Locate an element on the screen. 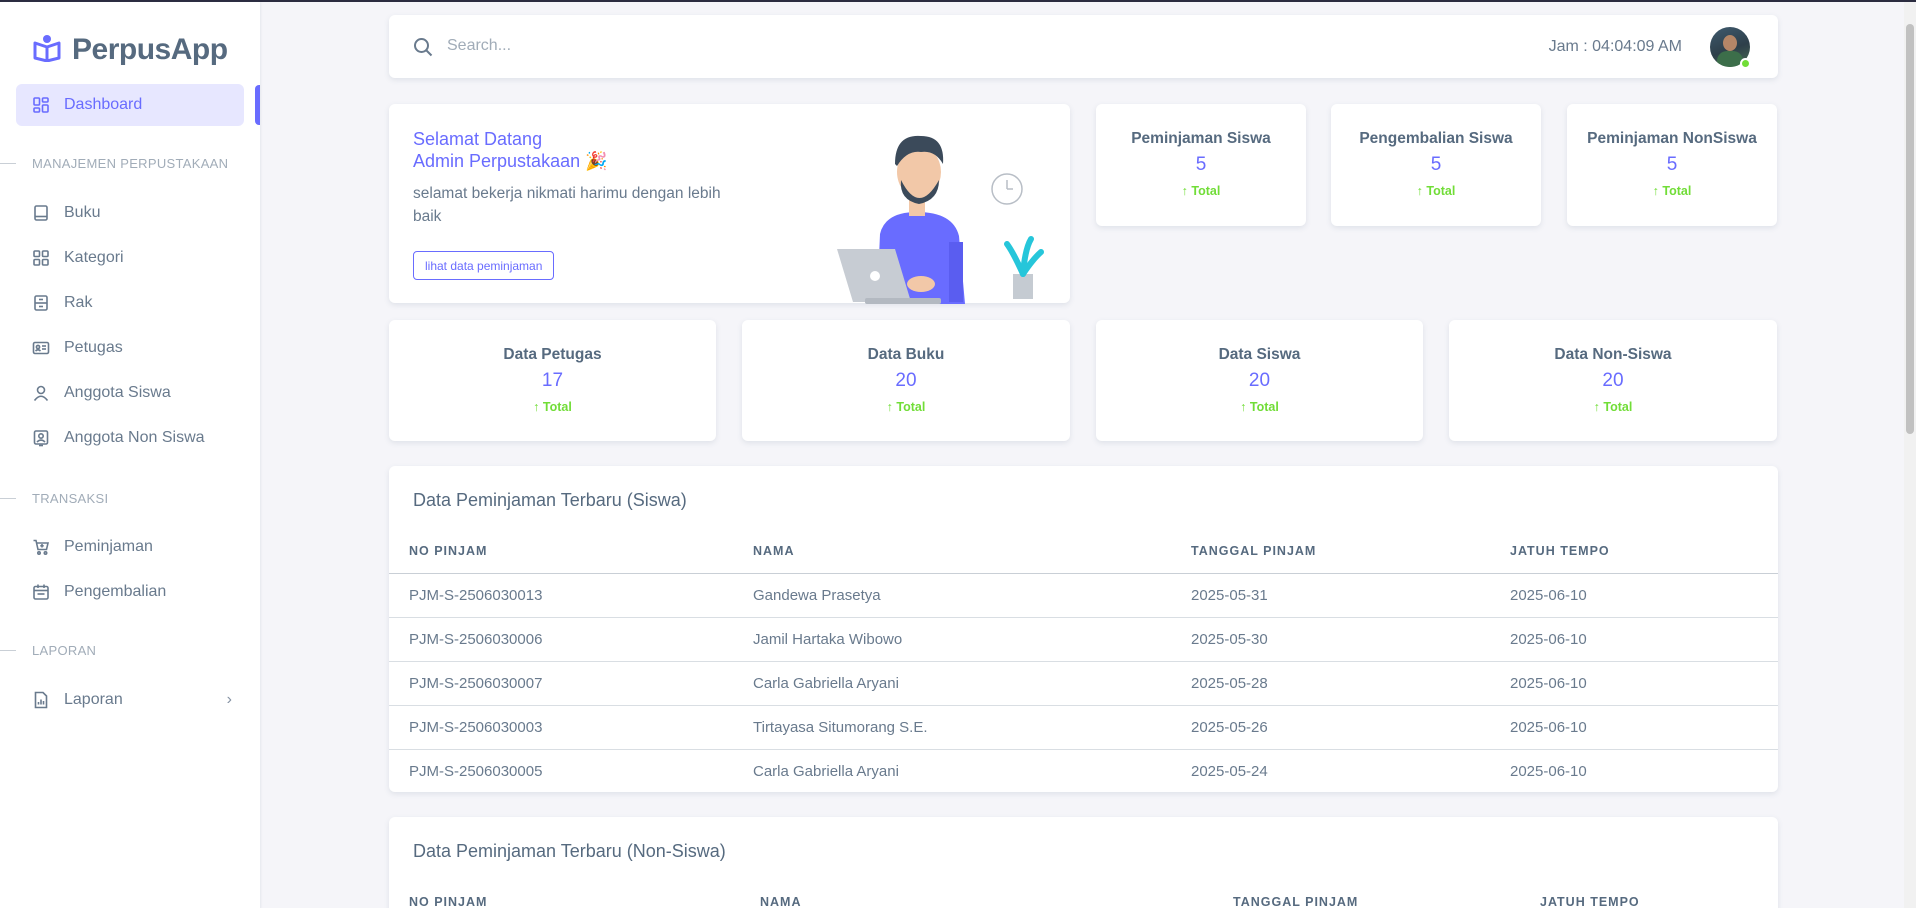  stat-title: Data Petugas is located at coordinates (552, 354).